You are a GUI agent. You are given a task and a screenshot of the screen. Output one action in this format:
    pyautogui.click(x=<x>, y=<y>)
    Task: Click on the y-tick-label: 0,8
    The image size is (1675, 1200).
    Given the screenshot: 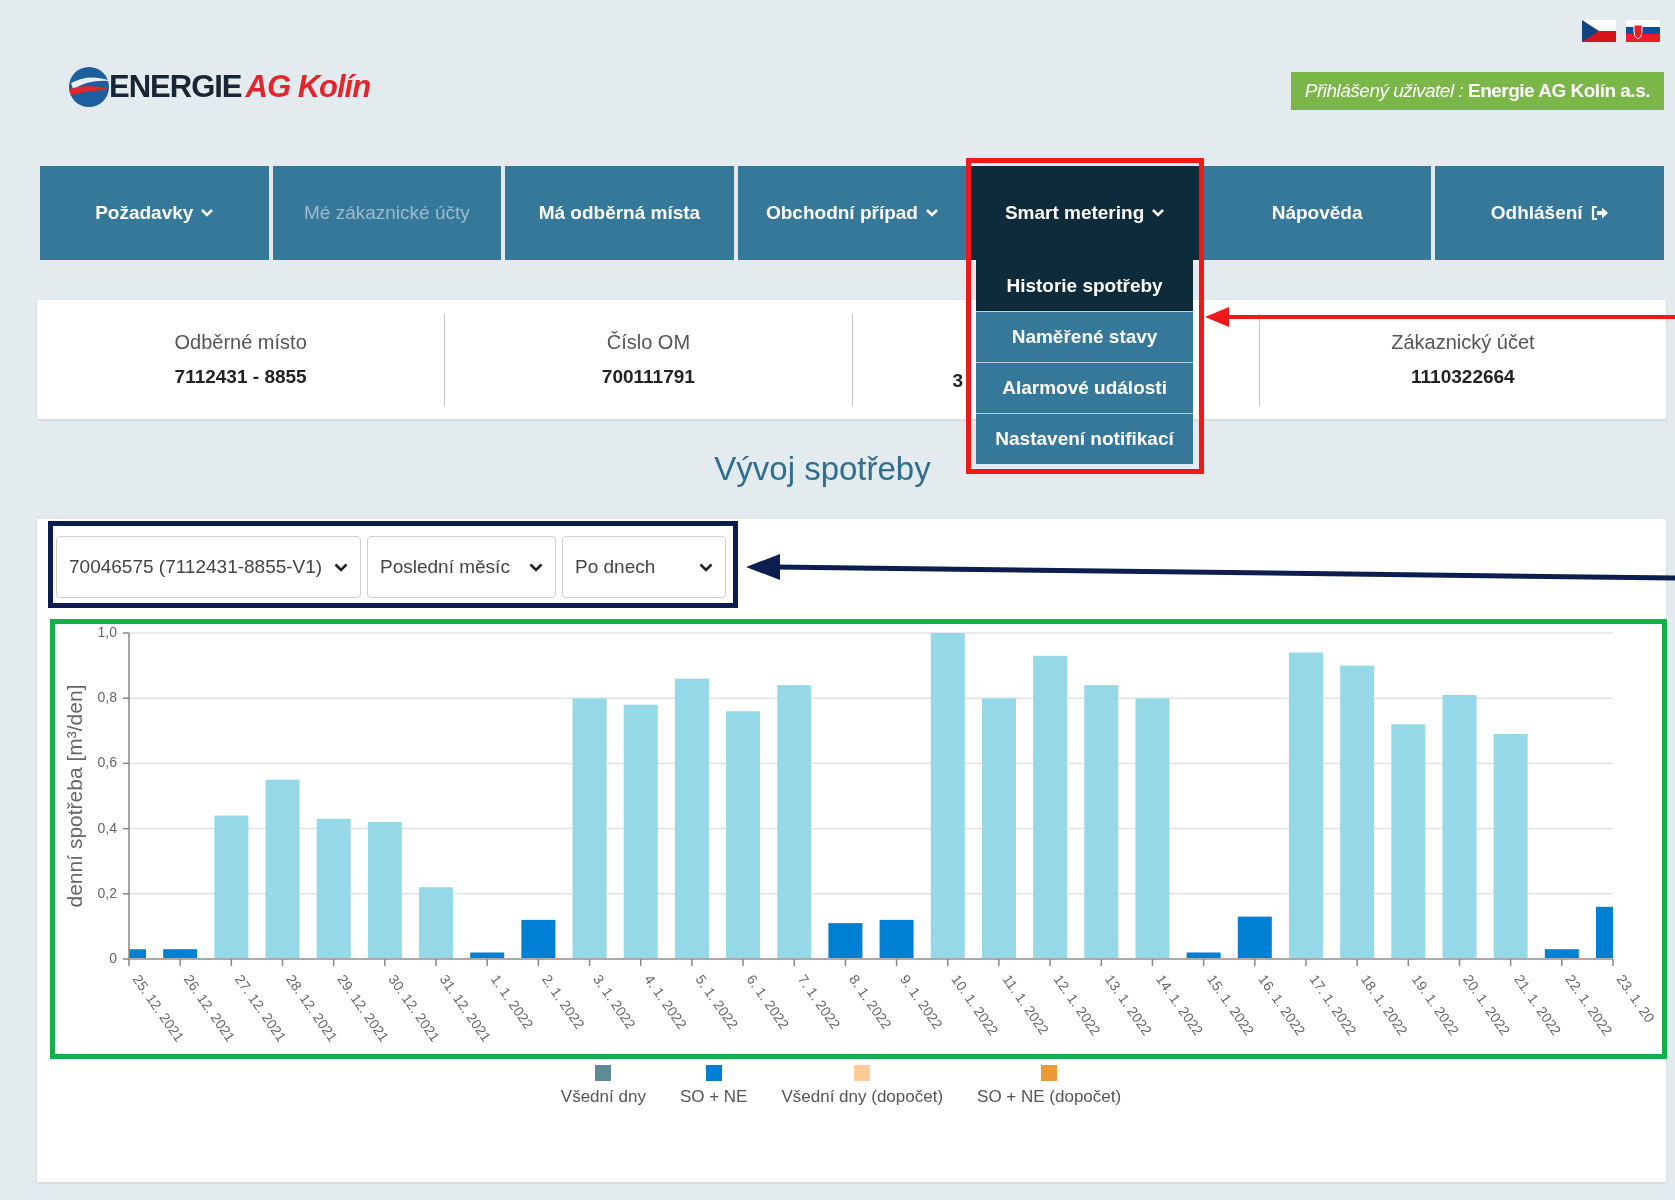 What is the action you would take?
    pyautogui.click(x=107, y=697)
    